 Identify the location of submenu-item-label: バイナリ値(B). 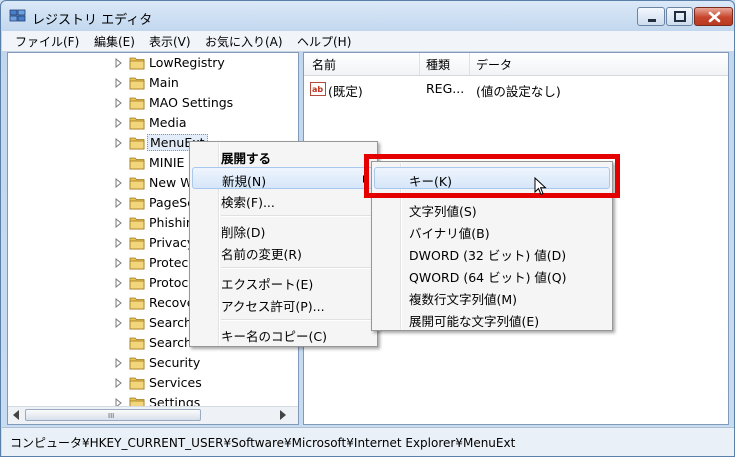
(449, 233).